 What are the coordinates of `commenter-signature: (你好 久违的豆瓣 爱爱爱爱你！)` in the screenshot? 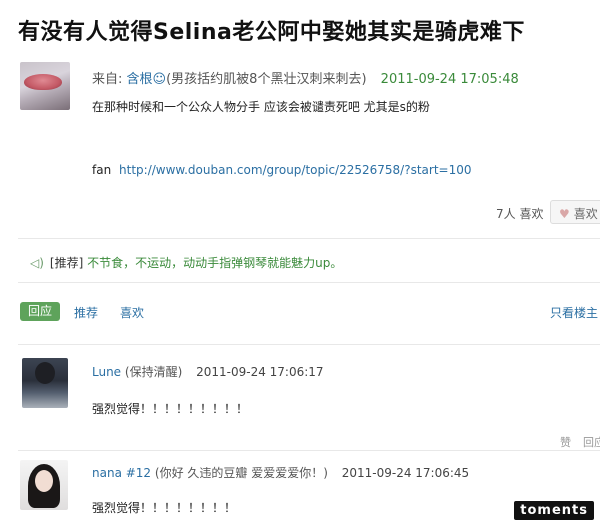 It's located at (241, 473).